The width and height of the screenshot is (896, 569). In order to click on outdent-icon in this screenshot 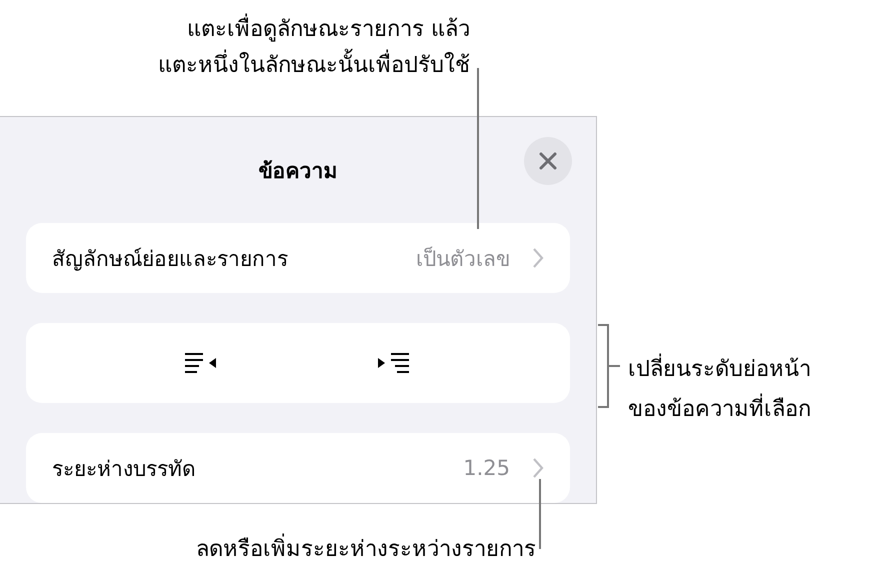, I will do `click(202, 363)`.